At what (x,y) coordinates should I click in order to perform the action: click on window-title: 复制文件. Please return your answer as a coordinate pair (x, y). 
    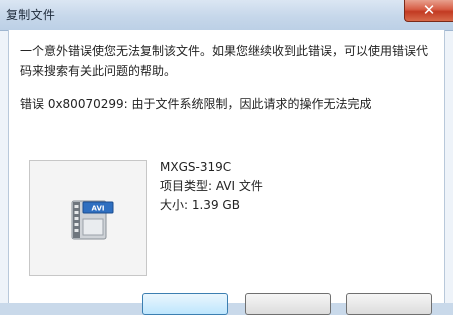
    Looking at the image, I should click on (31, 15).